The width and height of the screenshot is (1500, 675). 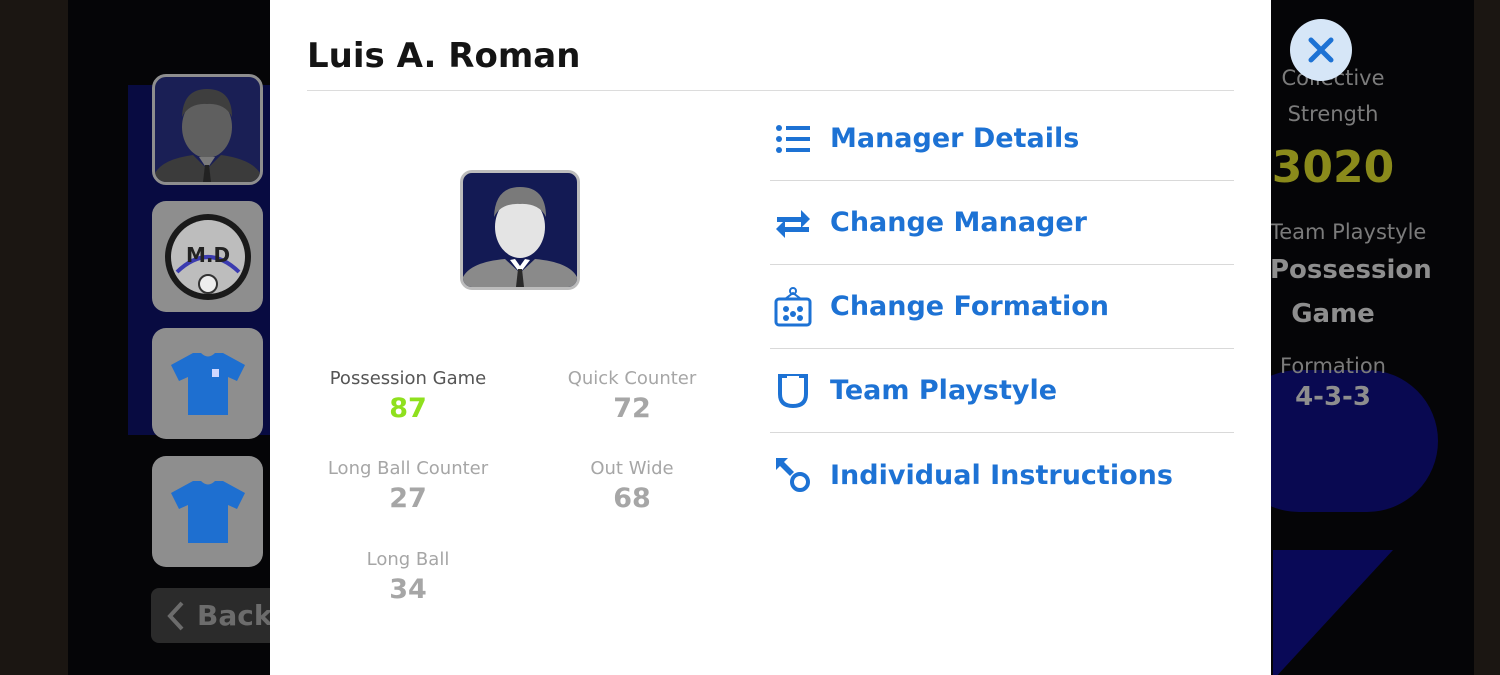 What do you see at coordinates (793, 139) in the screenshot?
I see `list-icon` at bounding box center [793, 139].